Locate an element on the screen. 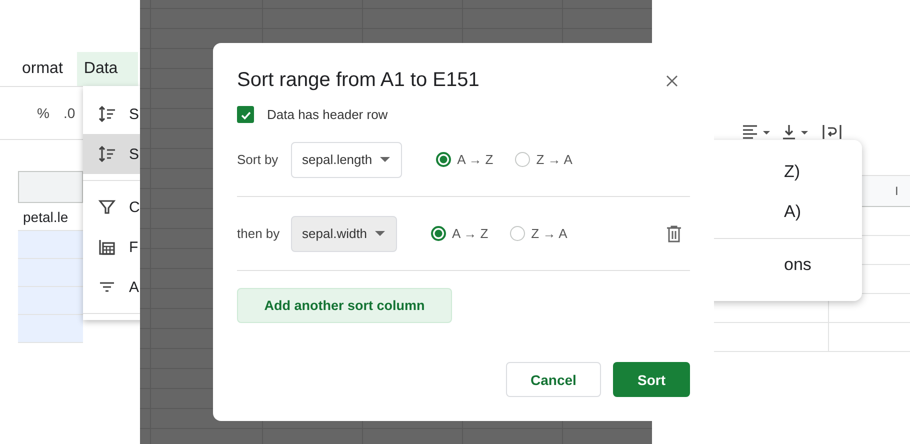  column-header is located at coordinates (50, 187).